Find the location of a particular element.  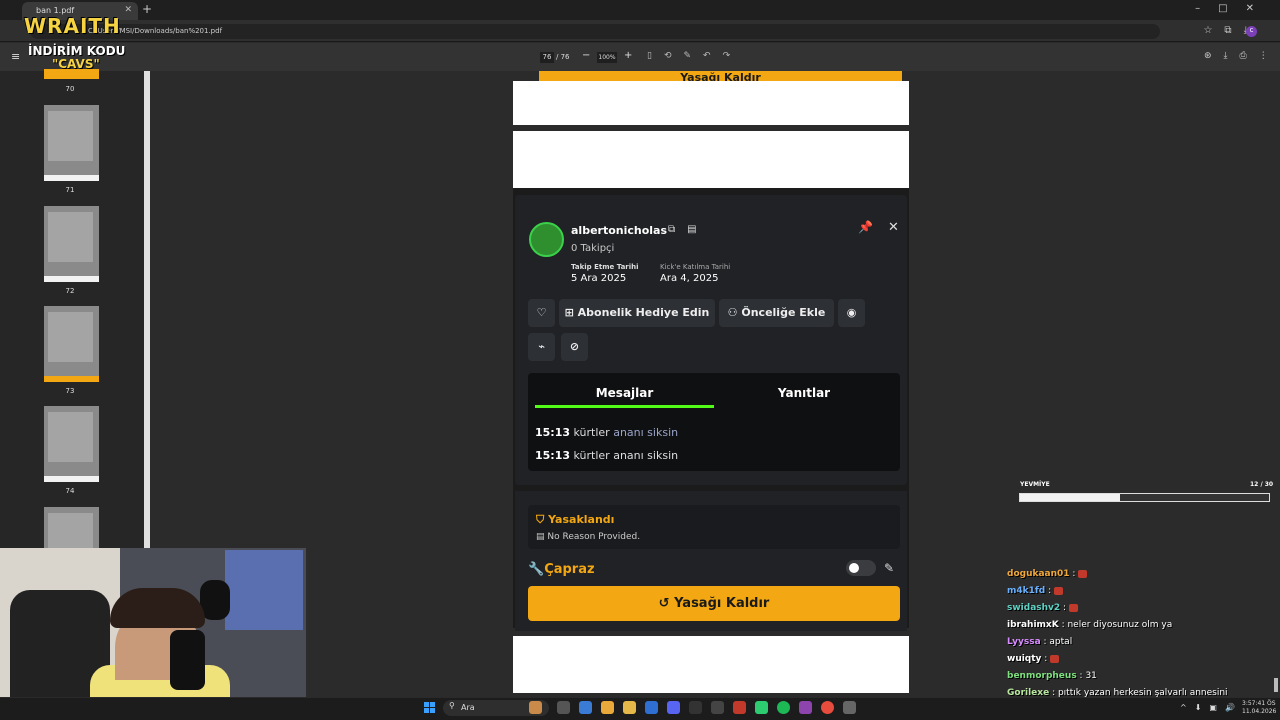

chat-message: 15:13 kürtler ananı siksin is located at coordinates (606, 432).